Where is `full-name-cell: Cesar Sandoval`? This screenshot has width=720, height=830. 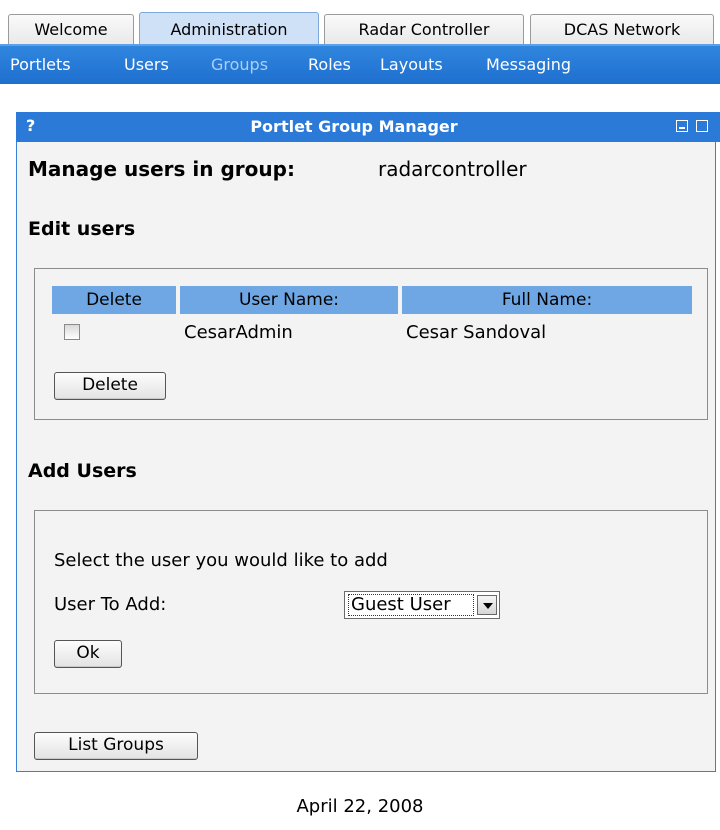
full-name-cell: Cesar Sandoval is located at coordinates (476, 332).